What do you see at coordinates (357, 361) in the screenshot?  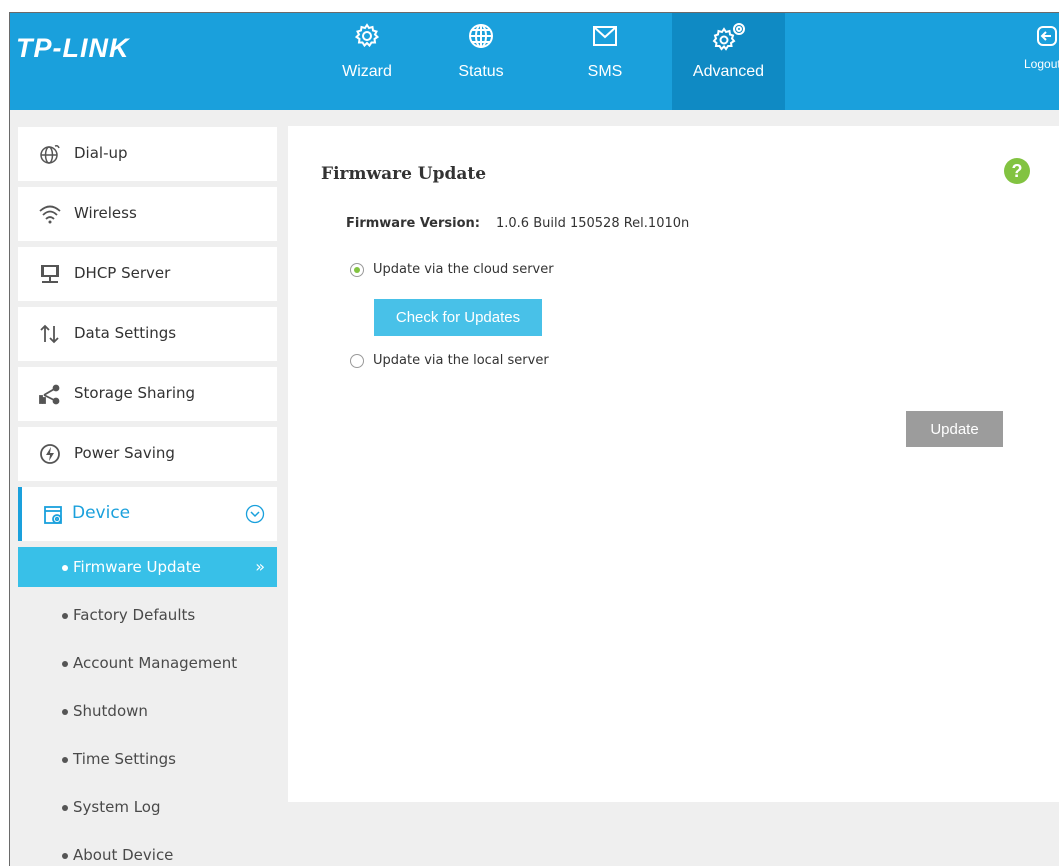 I see `radio-button-unchecked` at bounding box center [357, 361].